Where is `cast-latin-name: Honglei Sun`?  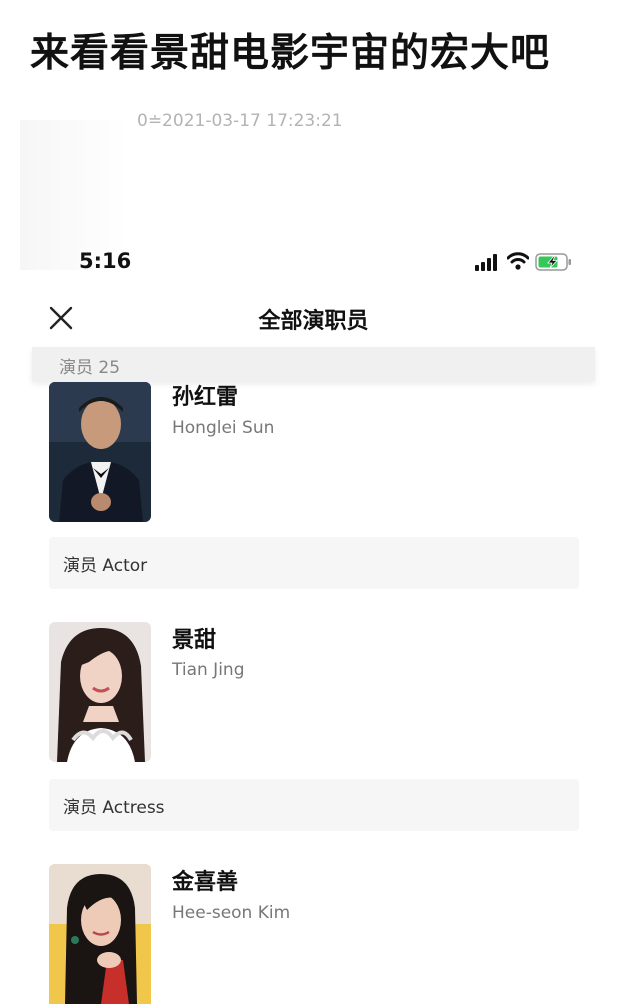
cast-latin-name: Honglei Sun is located at coordinates (223, 428).